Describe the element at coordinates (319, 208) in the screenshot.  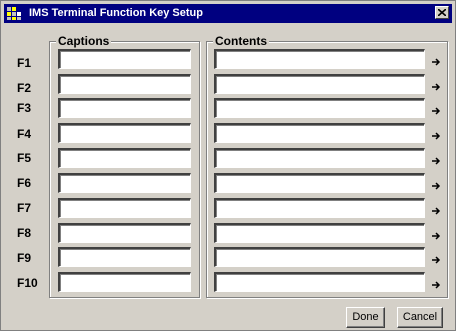
I see `content-input-f7` at that location.